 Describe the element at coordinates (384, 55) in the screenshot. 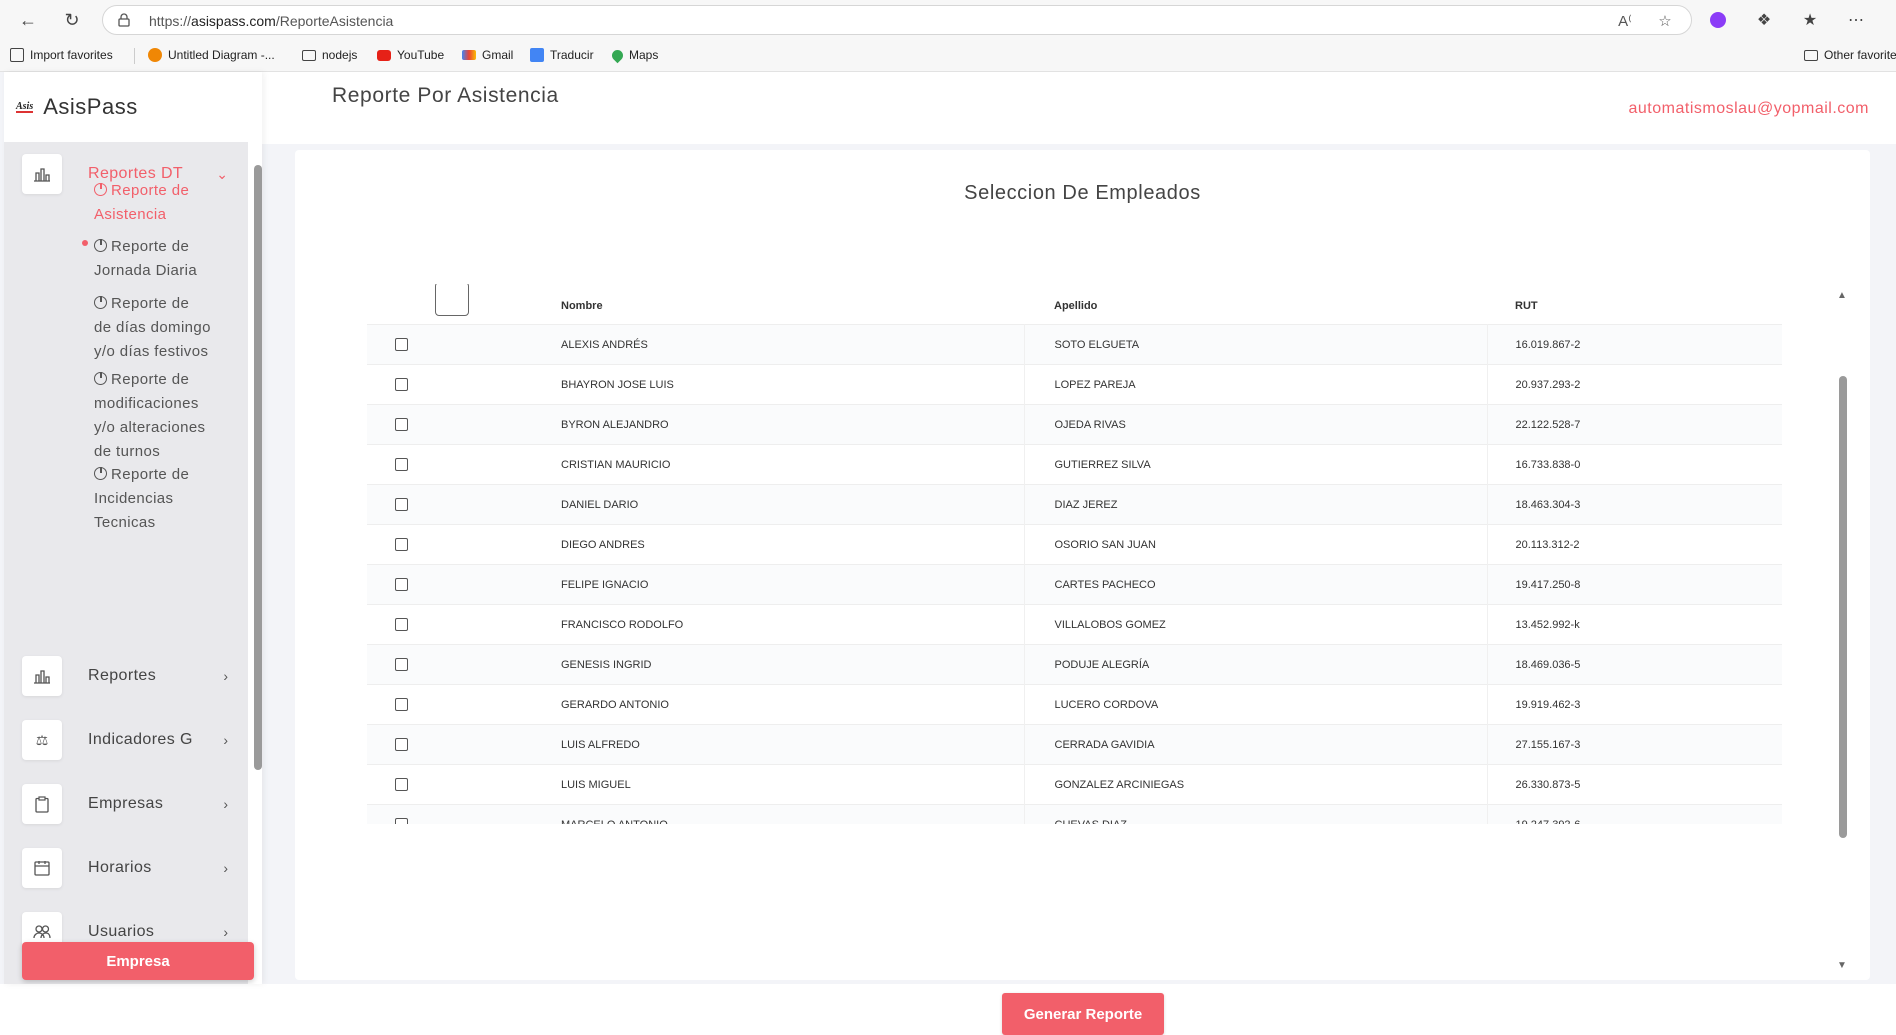

I see `youtube-icon` at that location.